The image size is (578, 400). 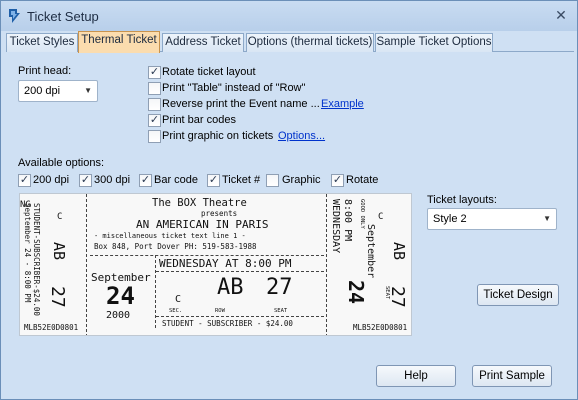 I want to click on rotate-layout-label: Rotate ticket layout, so click(x=209, y=72).